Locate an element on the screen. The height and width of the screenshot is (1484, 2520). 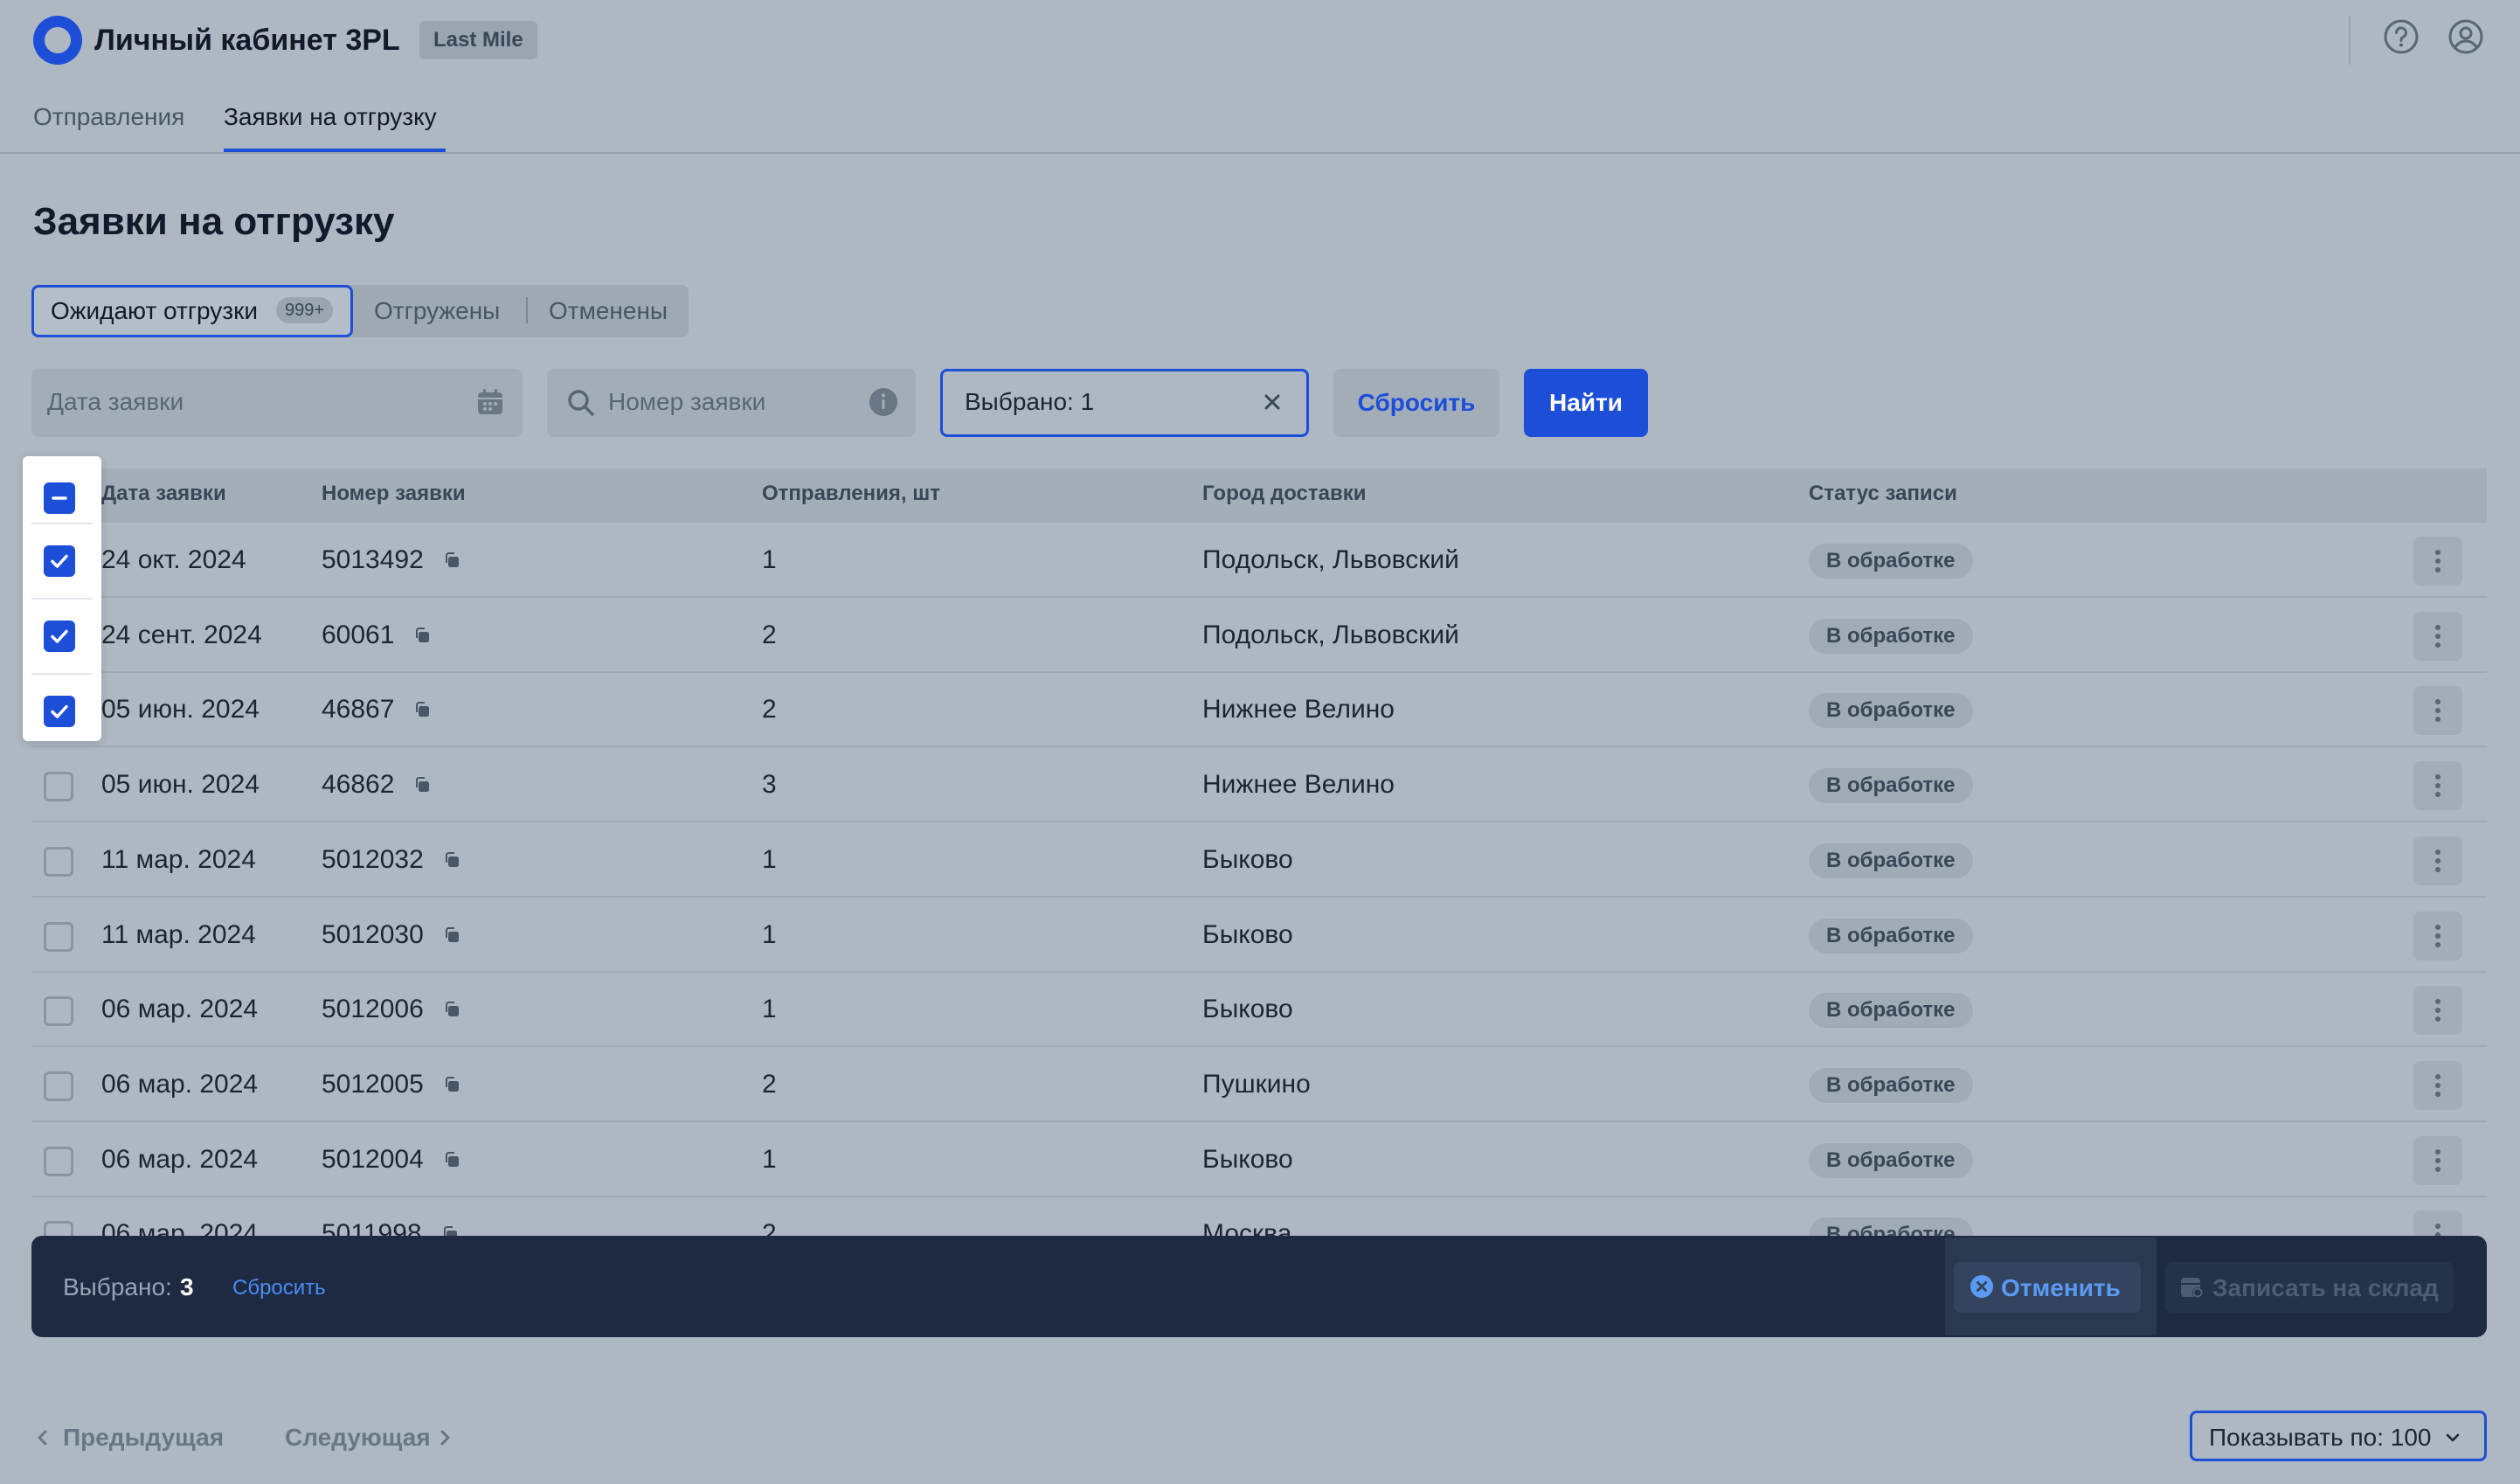
last-mile-badge: Last Mile is located at coordinates (478, 40).